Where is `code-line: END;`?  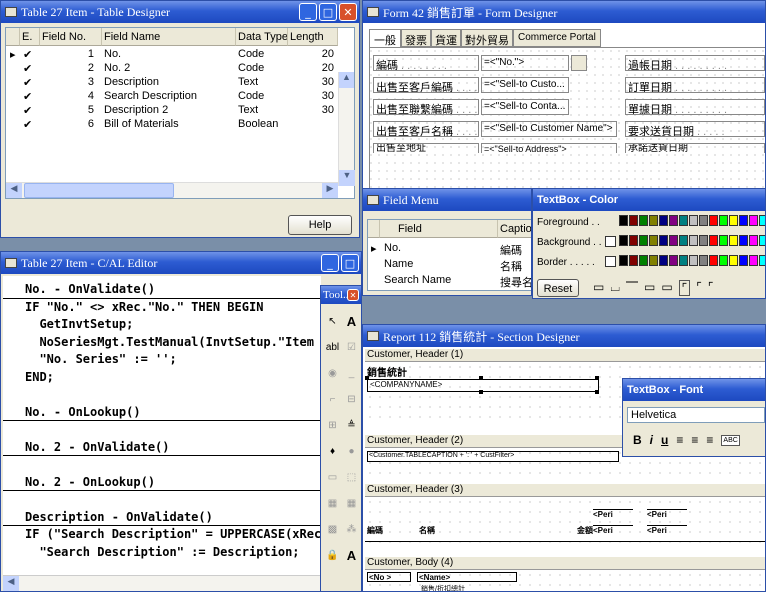 code-line: END; is located at coordinates (162, 378).